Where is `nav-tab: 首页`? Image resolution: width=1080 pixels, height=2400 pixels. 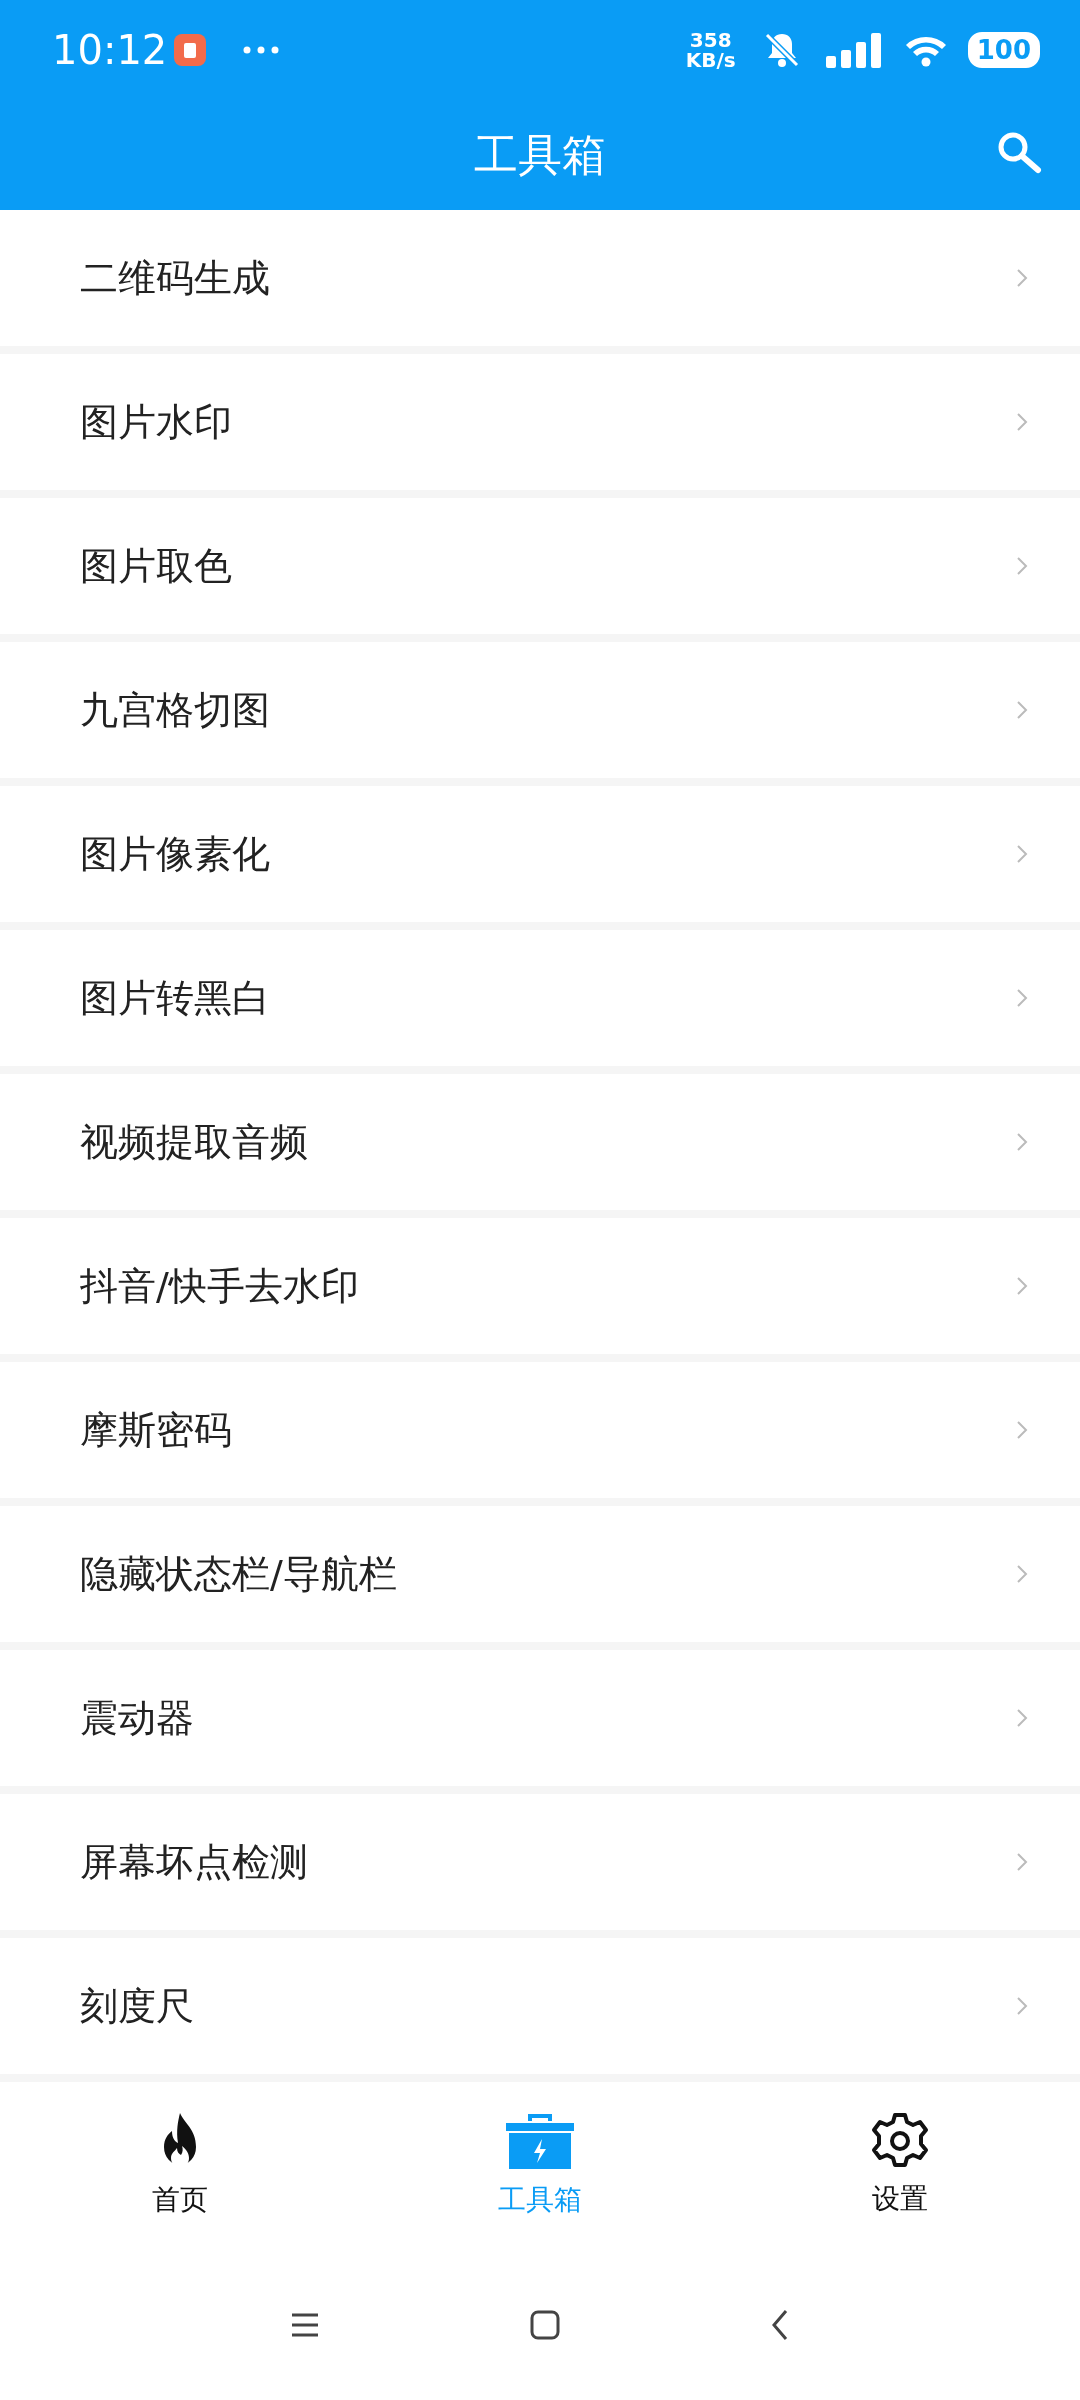 nav-tab: 首页 is located at coordinates (180, 2166).